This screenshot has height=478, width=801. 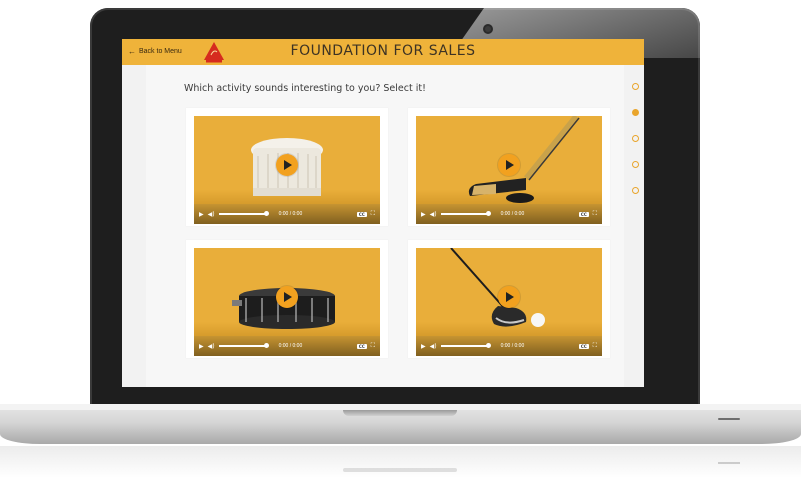 What do you see at coordinates (400, 413) in the screenshot?
I see `laptop-notch` at bounding box center [400, 413].